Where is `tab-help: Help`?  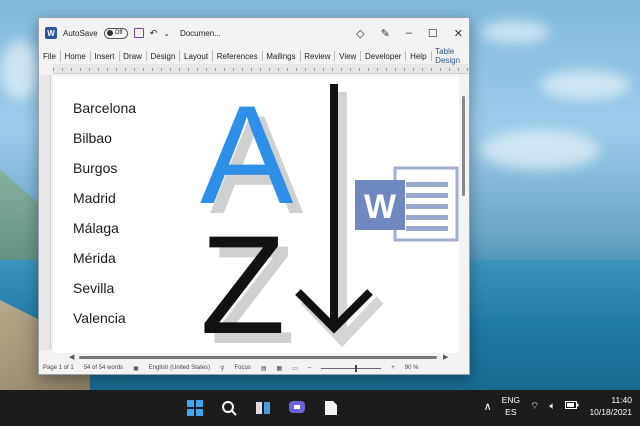
tab-help: Help is located at coordinates (418, 56).